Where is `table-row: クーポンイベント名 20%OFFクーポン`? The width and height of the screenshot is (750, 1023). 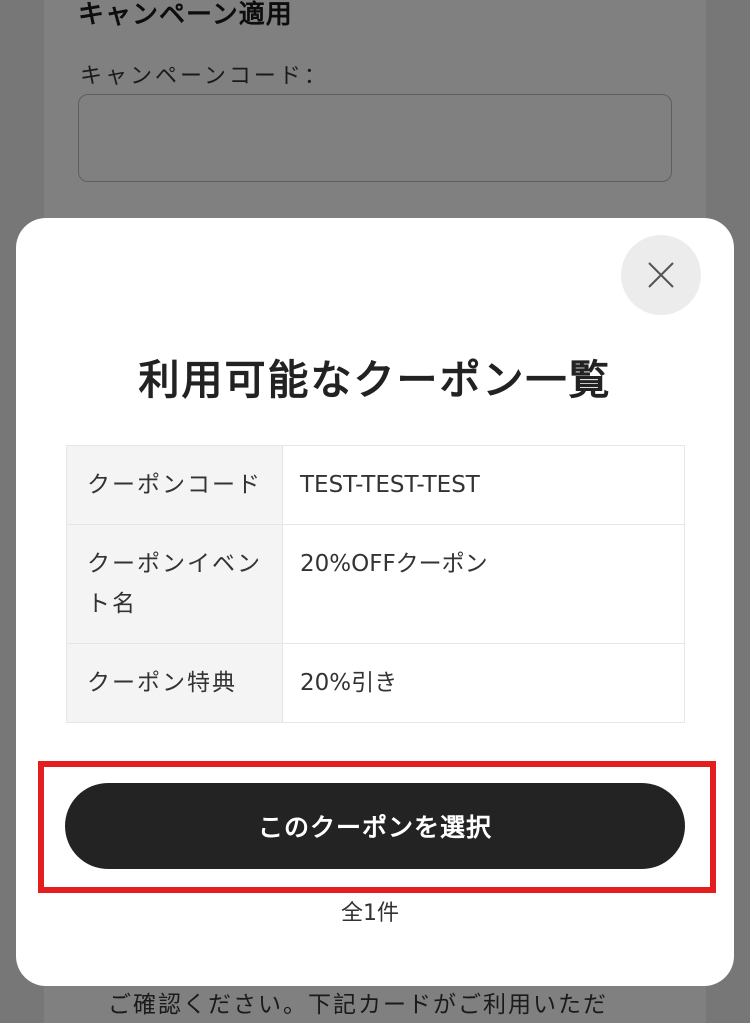 table-row: クーポンイベント名 20%OFFクーポン is located at coordinates (375, 584).